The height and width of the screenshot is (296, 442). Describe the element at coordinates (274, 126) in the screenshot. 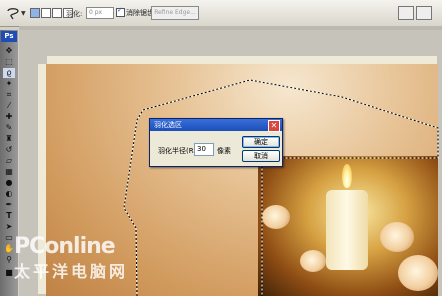

I see `close-icon: ✕` at that location.